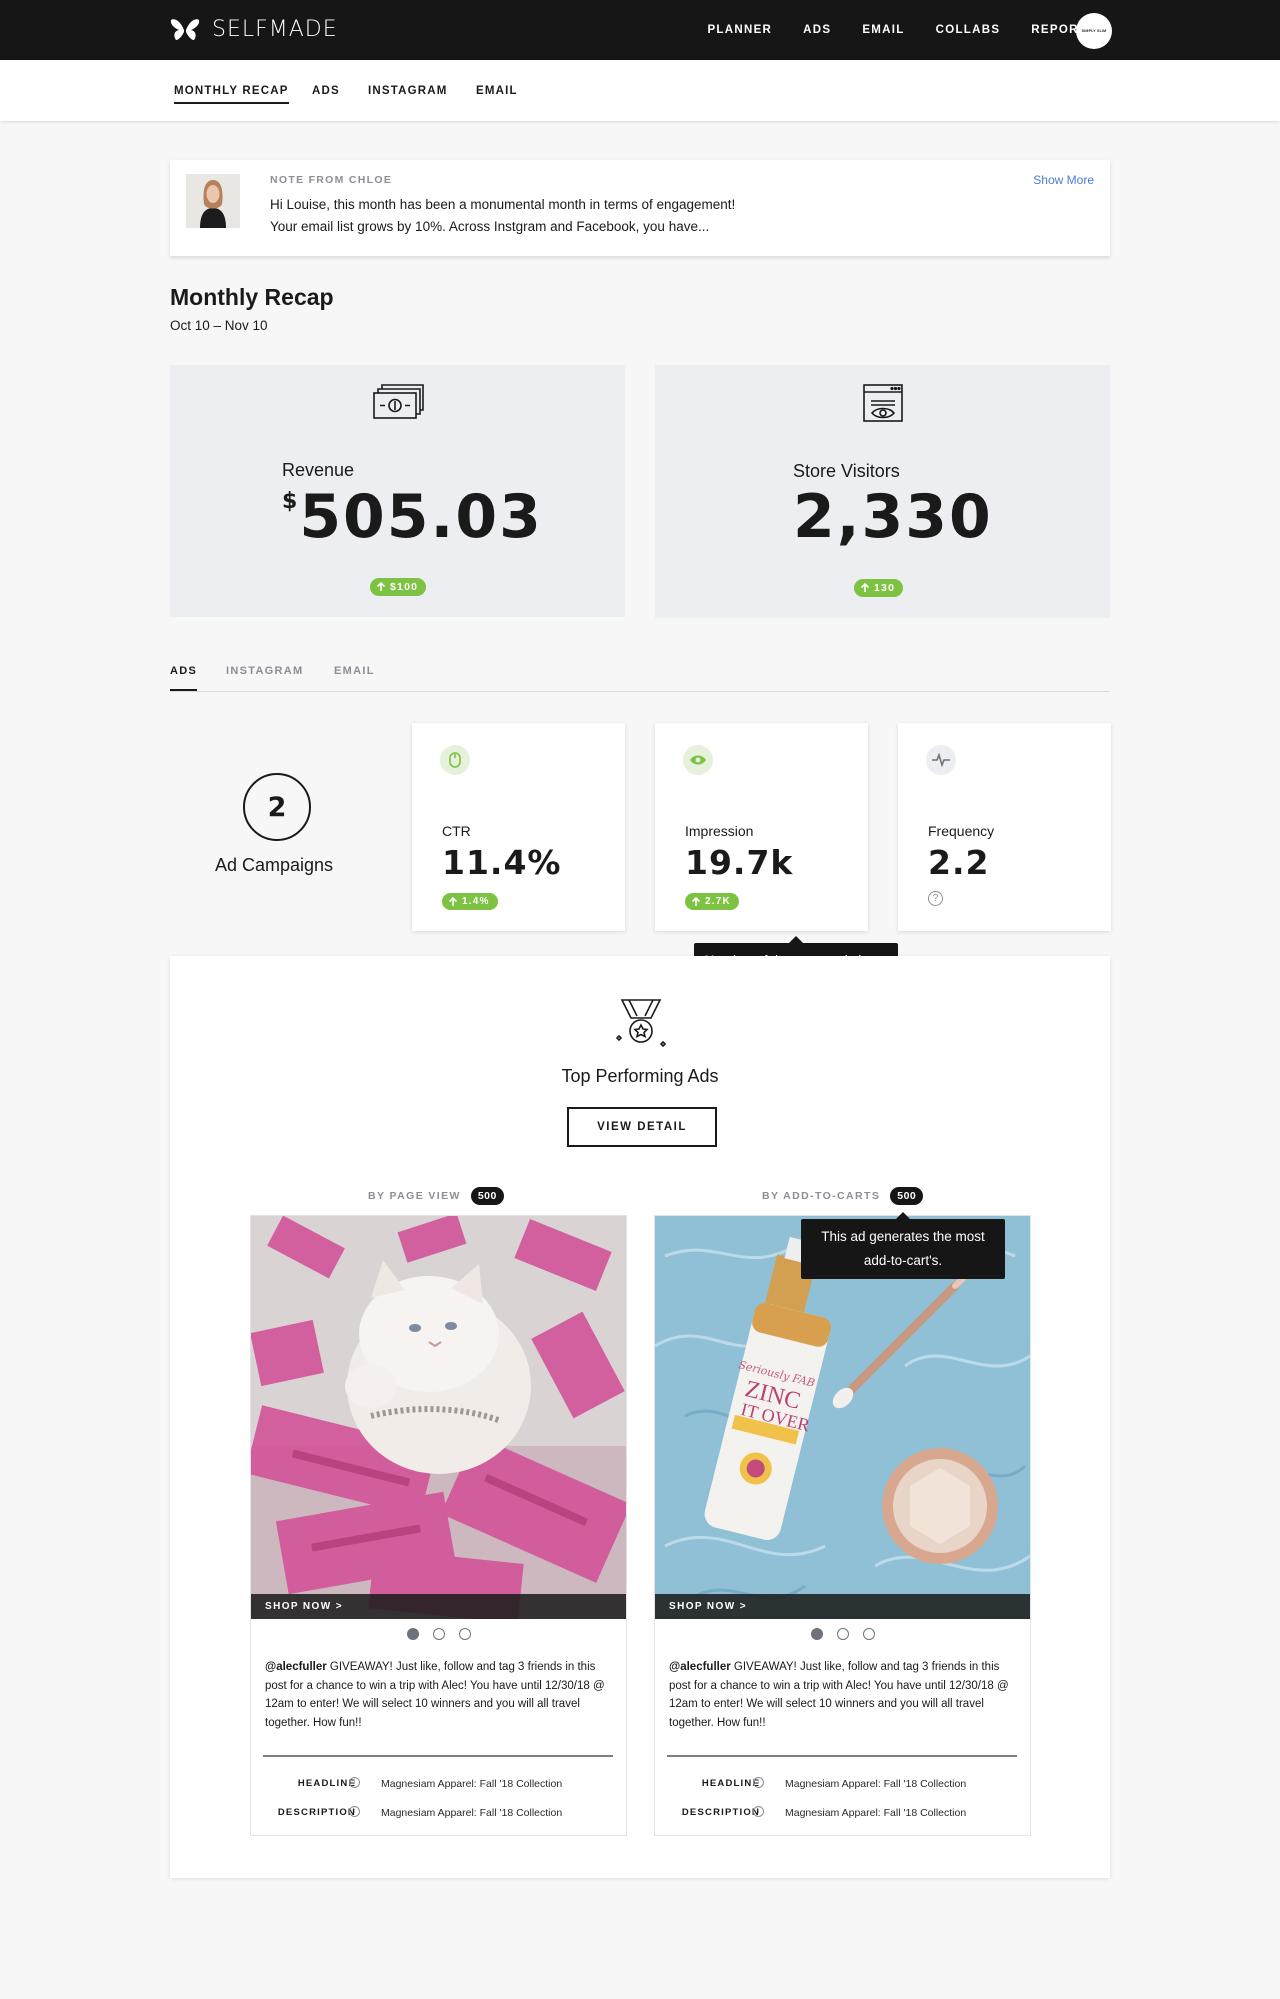  What do you see at coordinates (883, 30) in the screenshot?
I see `nav-email: EMAIL` at bounding box center [883, 30].